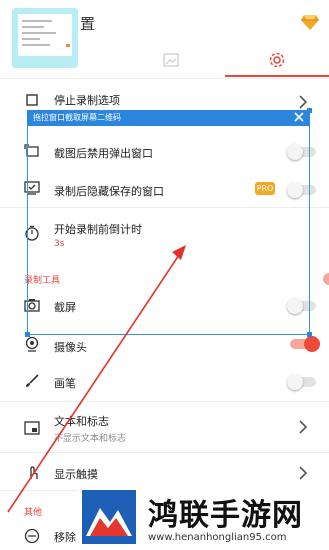 This screenshot has height=550, width=329. What do you see at coordinates (90, 439) in the screenshot?
I see `text-logo-sub: 不显示文本和标志` at bounding box center [90, 439].